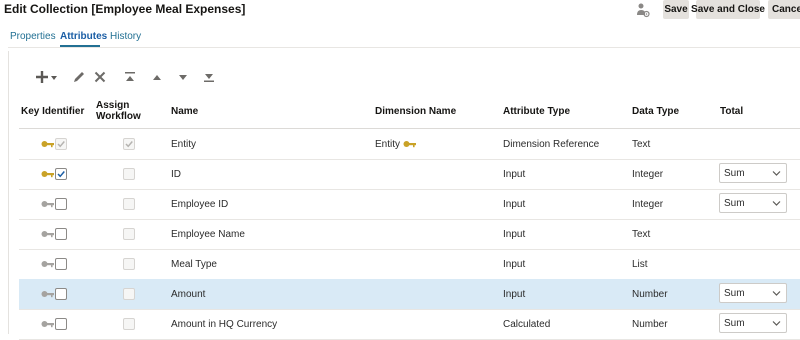 This screenshot has height=340, width=800. I want to click on tabs-divider, so click(404, 47).